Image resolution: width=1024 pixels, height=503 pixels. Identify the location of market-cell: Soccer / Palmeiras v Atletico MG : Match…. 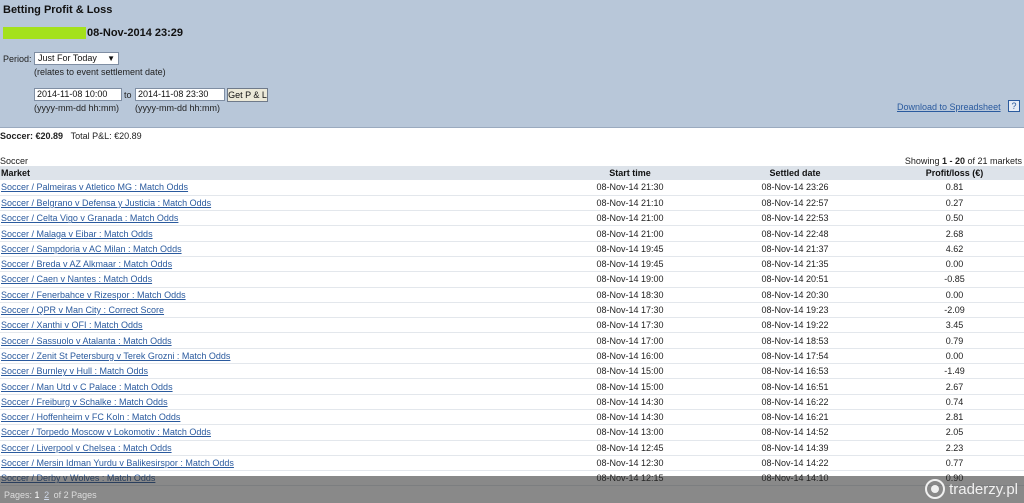
(277, 188).